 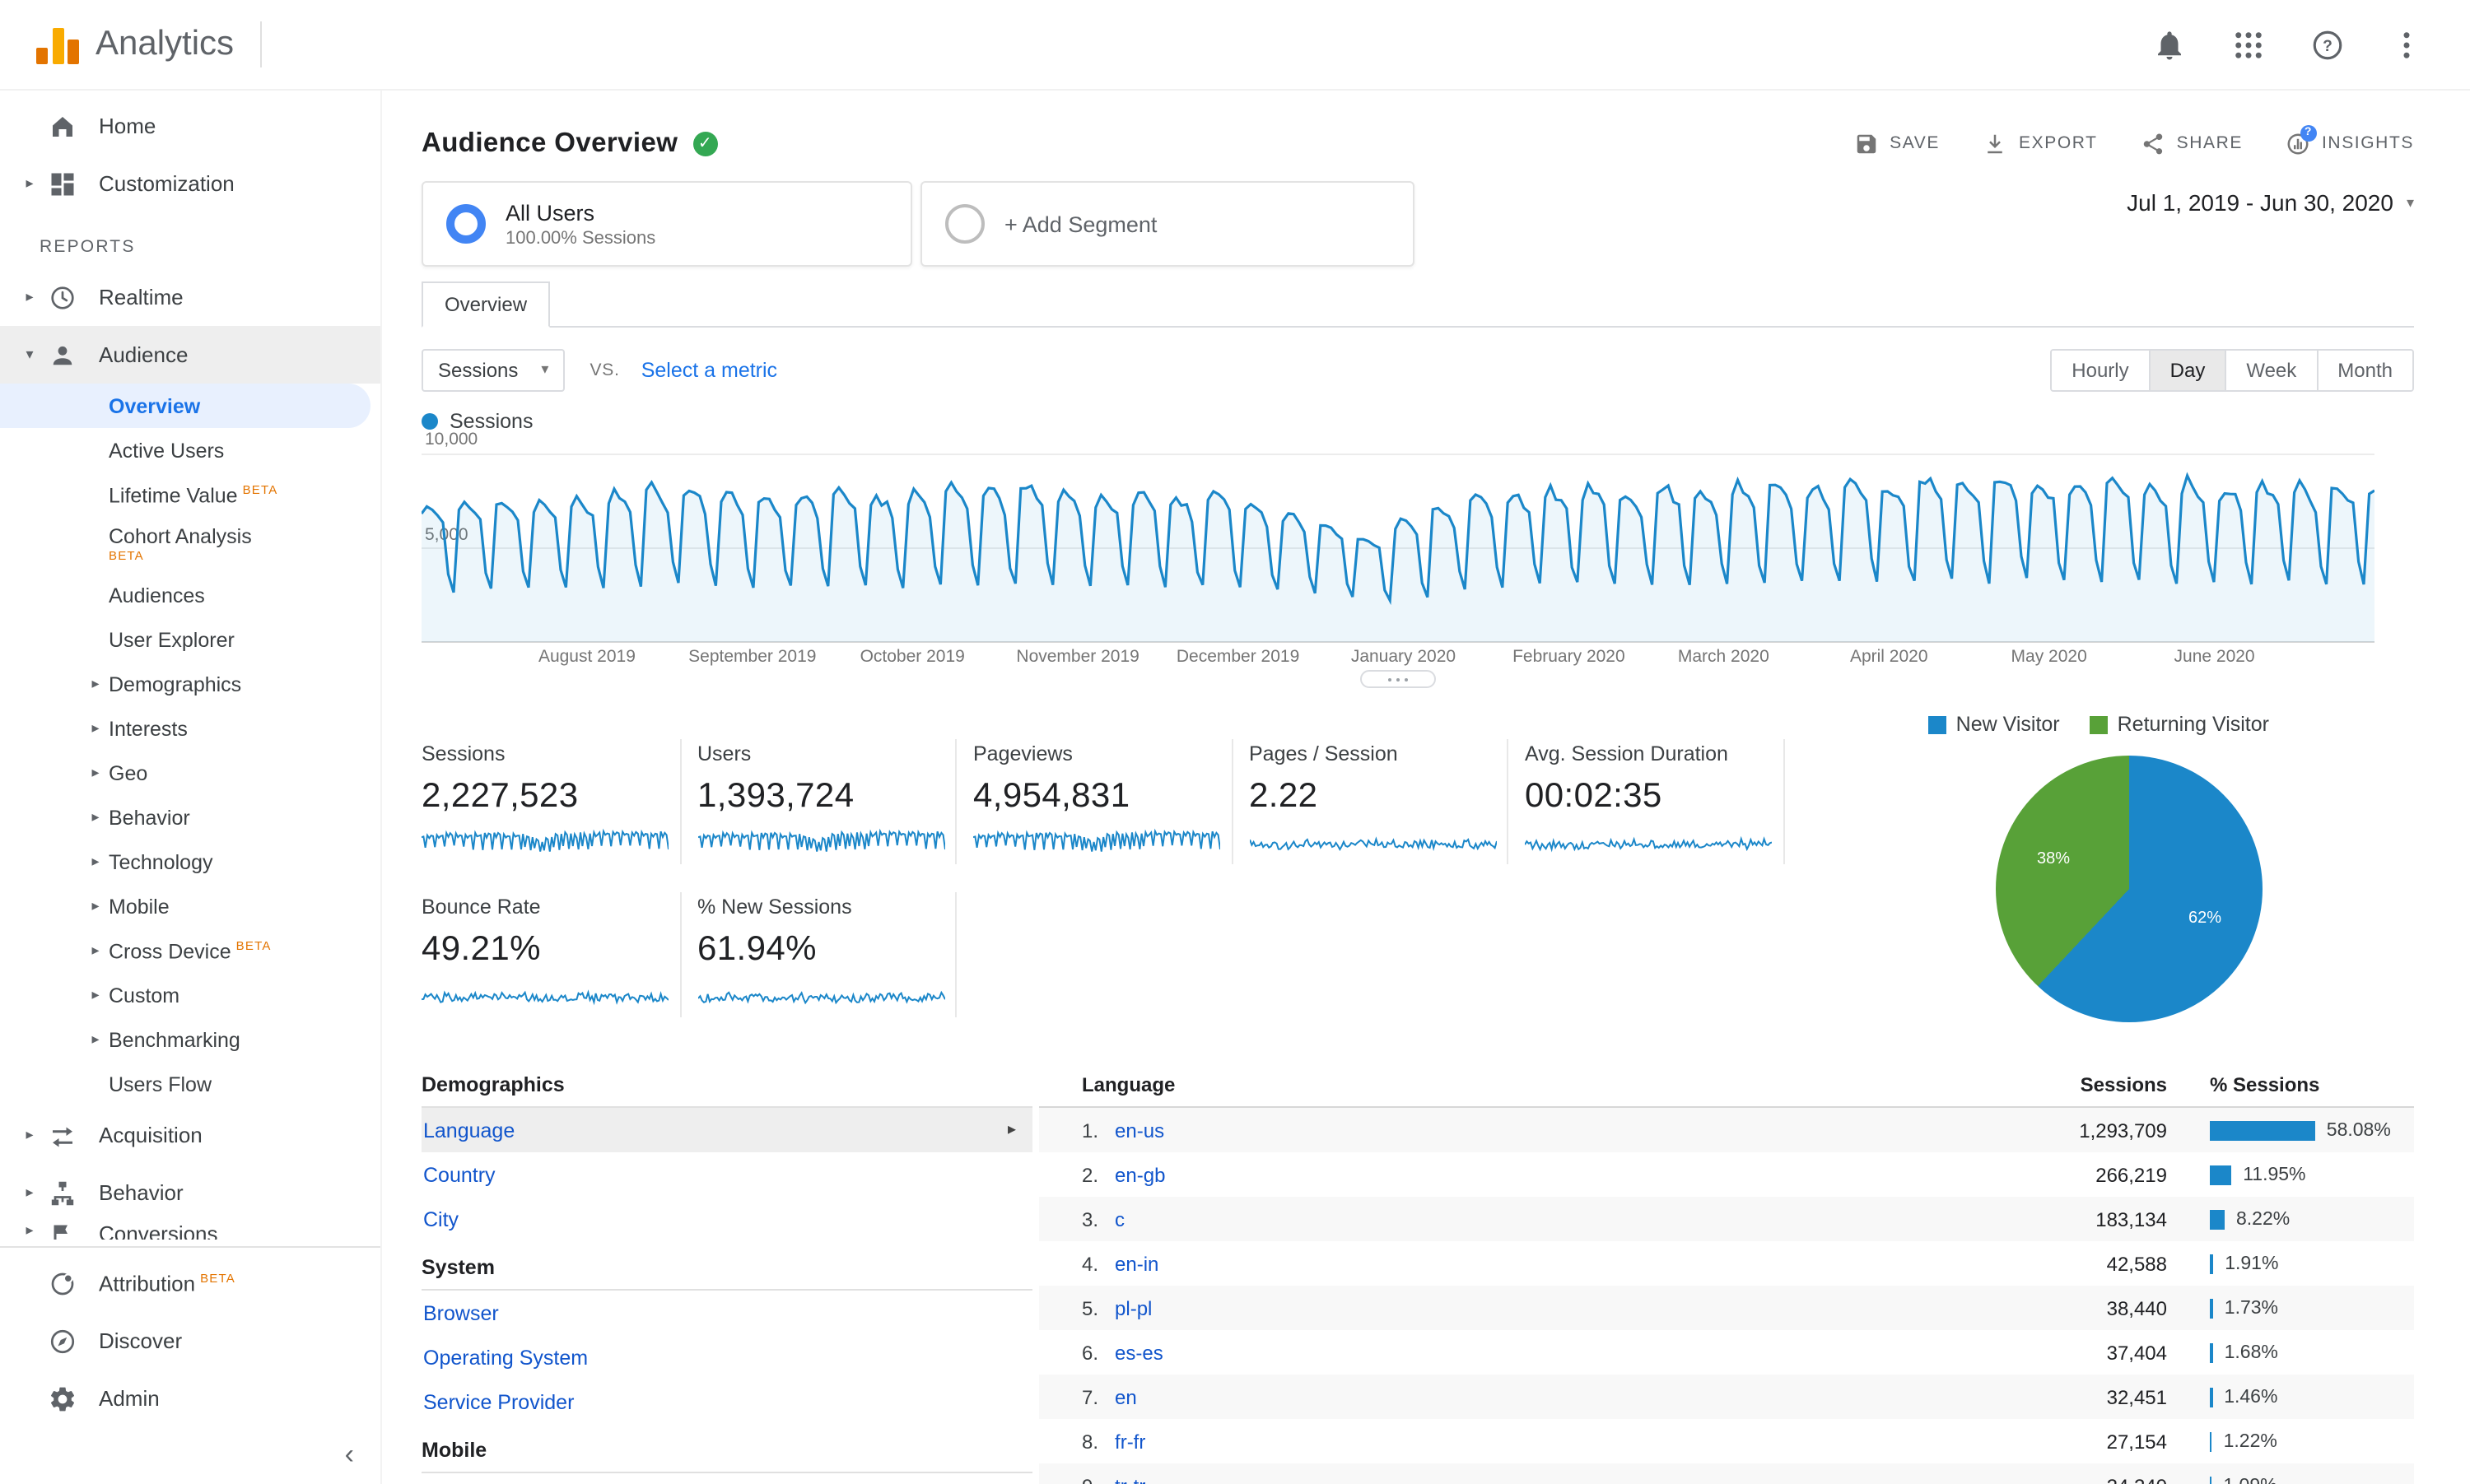 I want to click on sidebar-item-cohort-analysis: Cohort Analysis BETA, so click(x=190, y=545).